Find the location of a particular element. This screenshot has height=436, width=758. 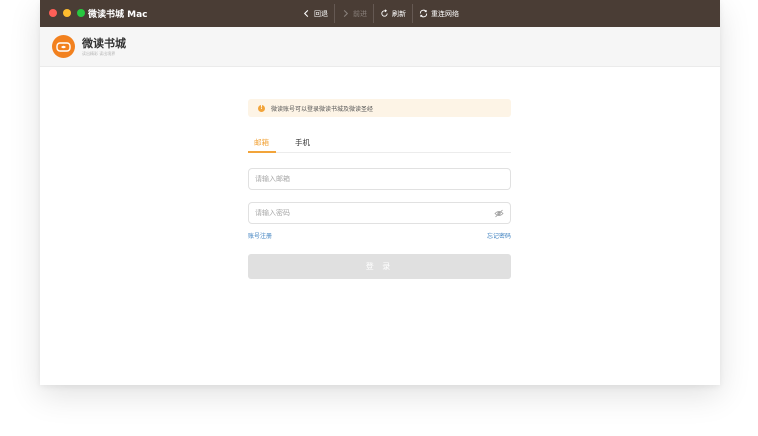

refresh-button: 刷新 is located at coordinates (393, 13).